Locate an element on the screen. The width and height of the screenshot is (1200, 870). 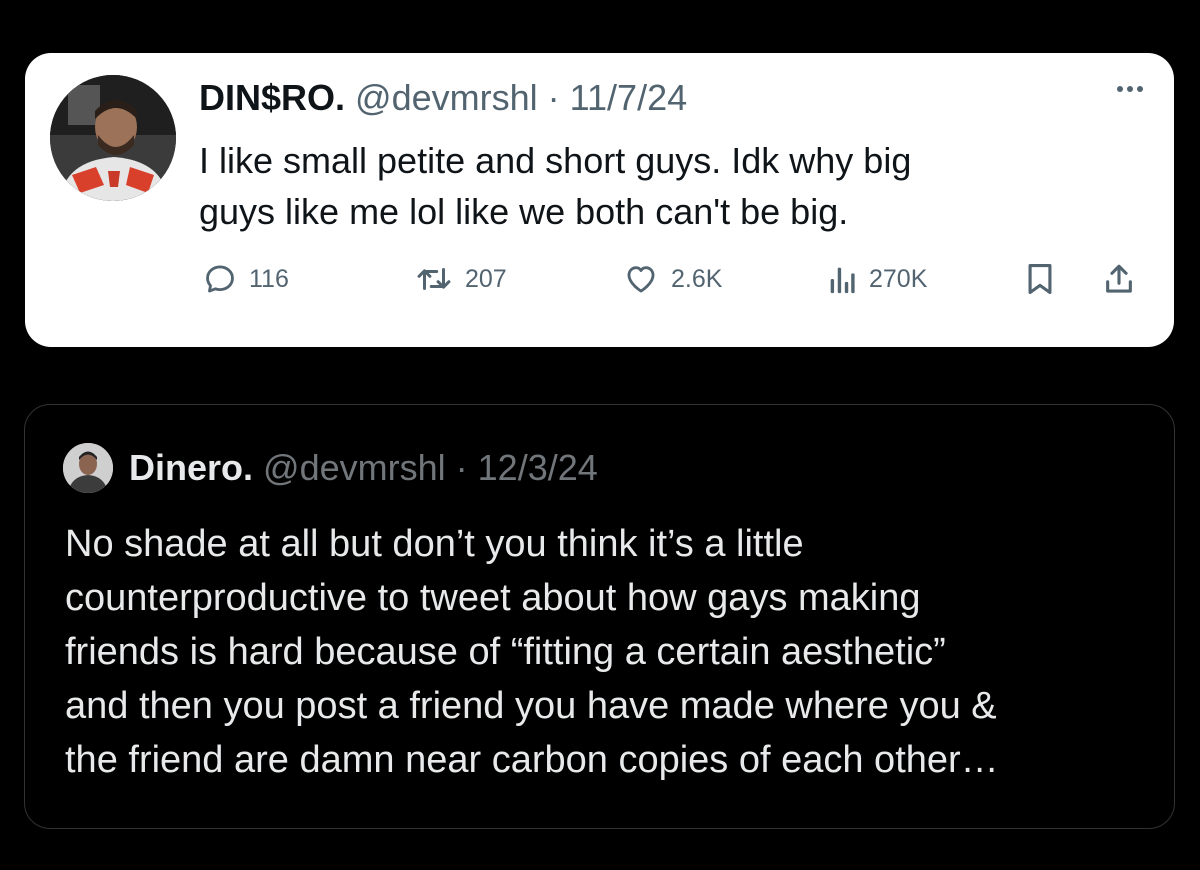
reply-count: 116 is located at coordinates (269, 278).